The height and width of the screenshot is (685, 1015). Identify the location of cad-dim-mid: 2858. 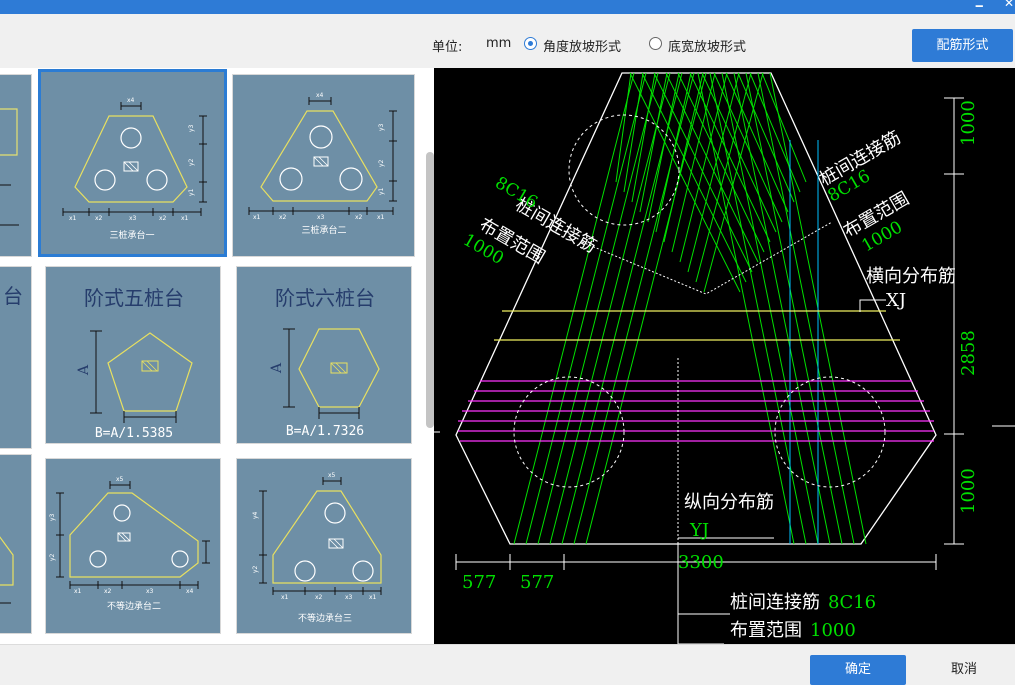
(968, 353).